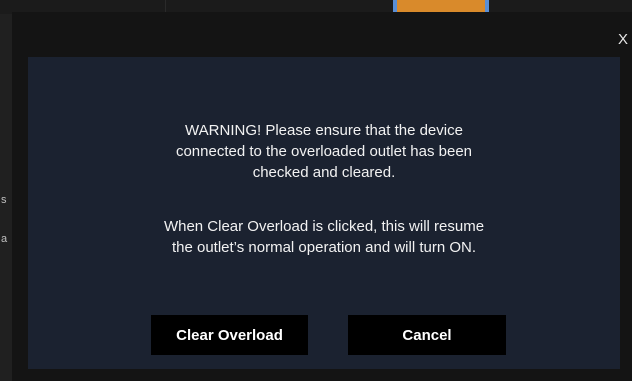 This screenshot has height=381, width=632. I want to click on background-divider, so click(165, 6).